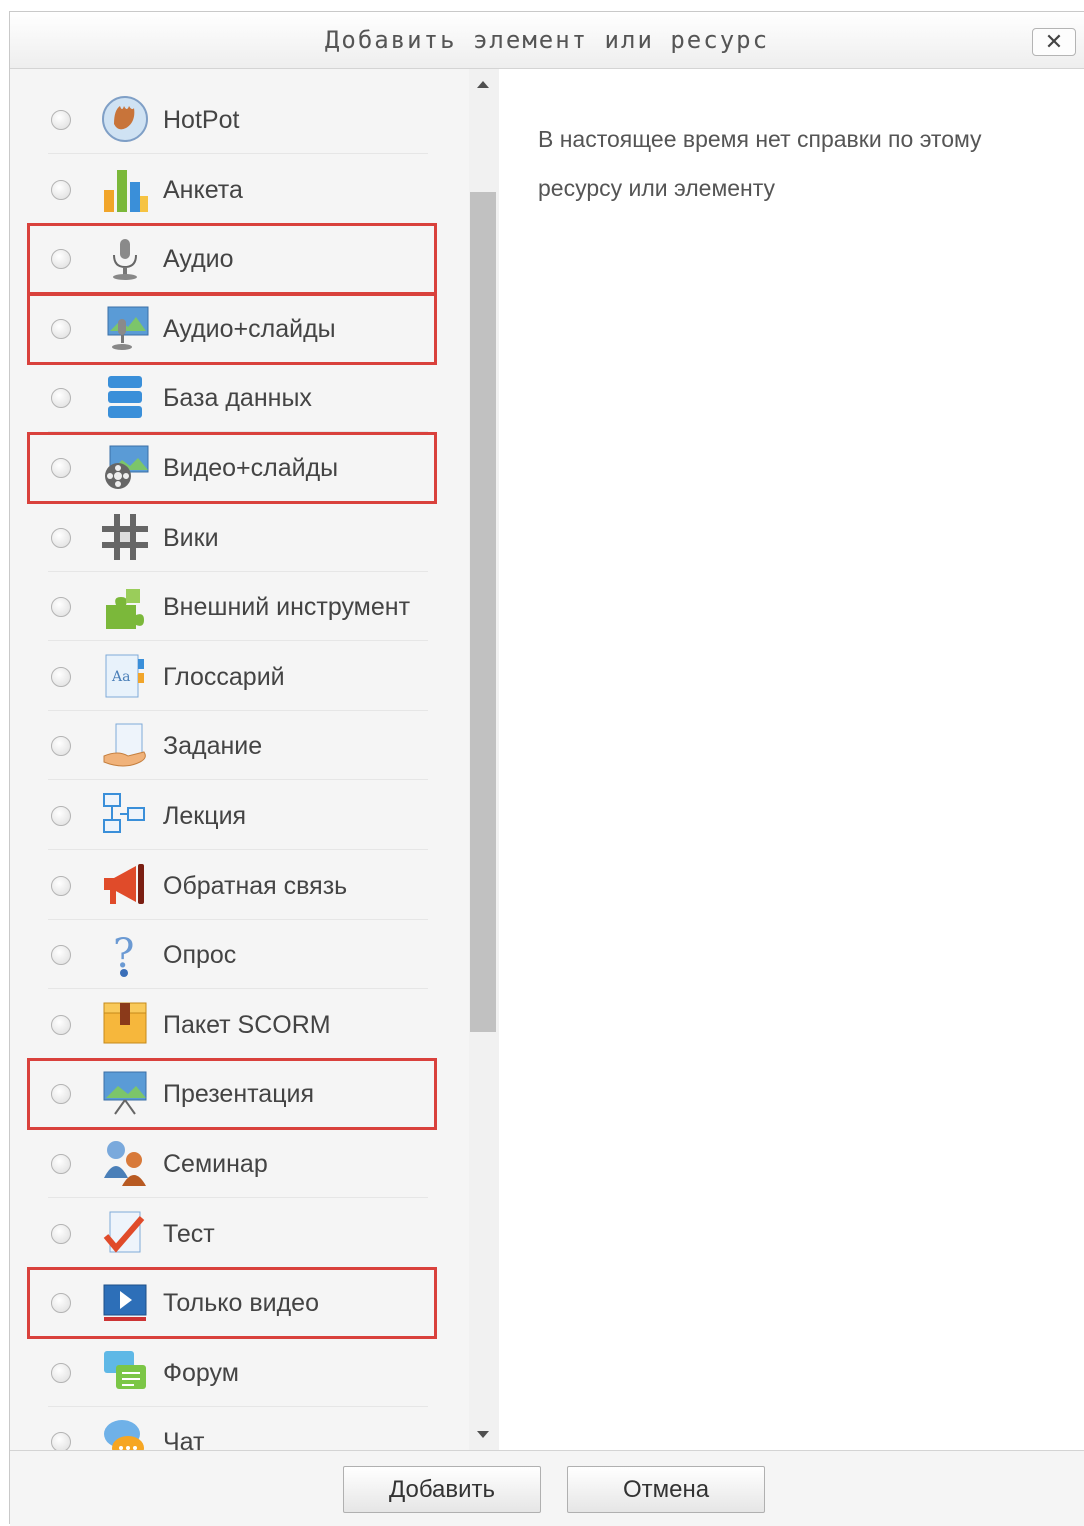  I want to click on list-item: Семинар, so click(238, 1164).